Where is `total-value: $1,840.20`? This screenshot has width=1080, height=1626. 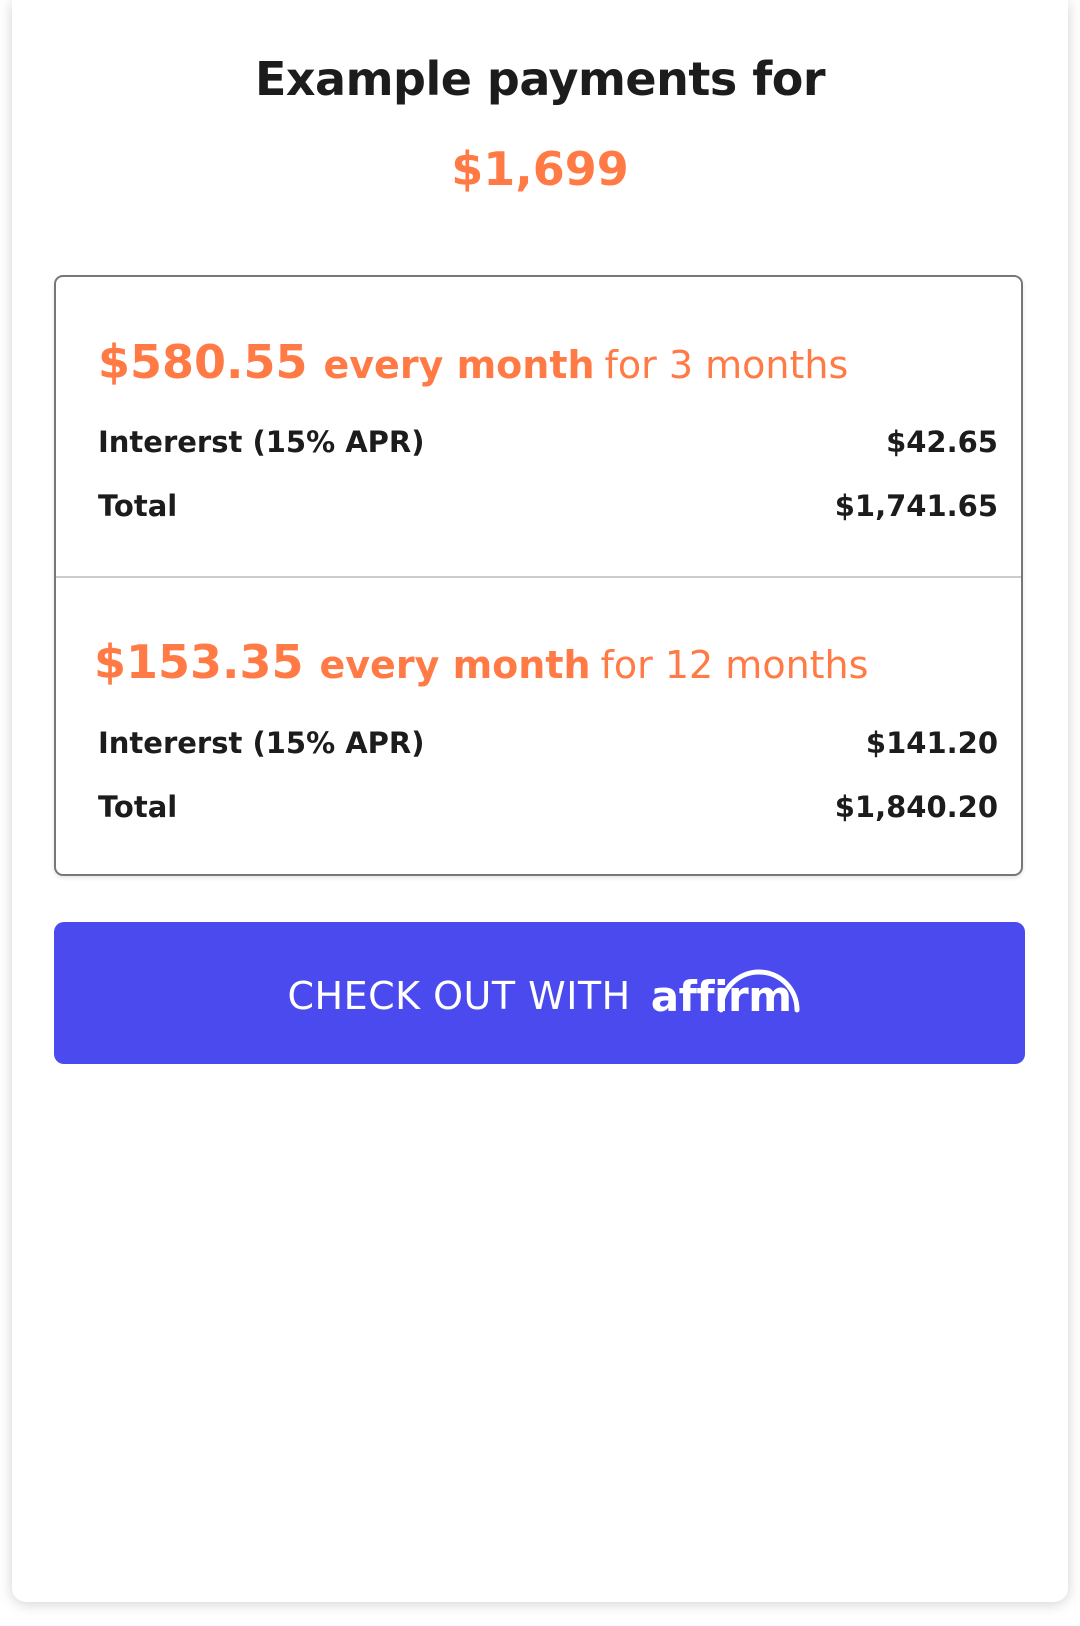
total-value: $1,840.20 is located at coordinates (916, 807).